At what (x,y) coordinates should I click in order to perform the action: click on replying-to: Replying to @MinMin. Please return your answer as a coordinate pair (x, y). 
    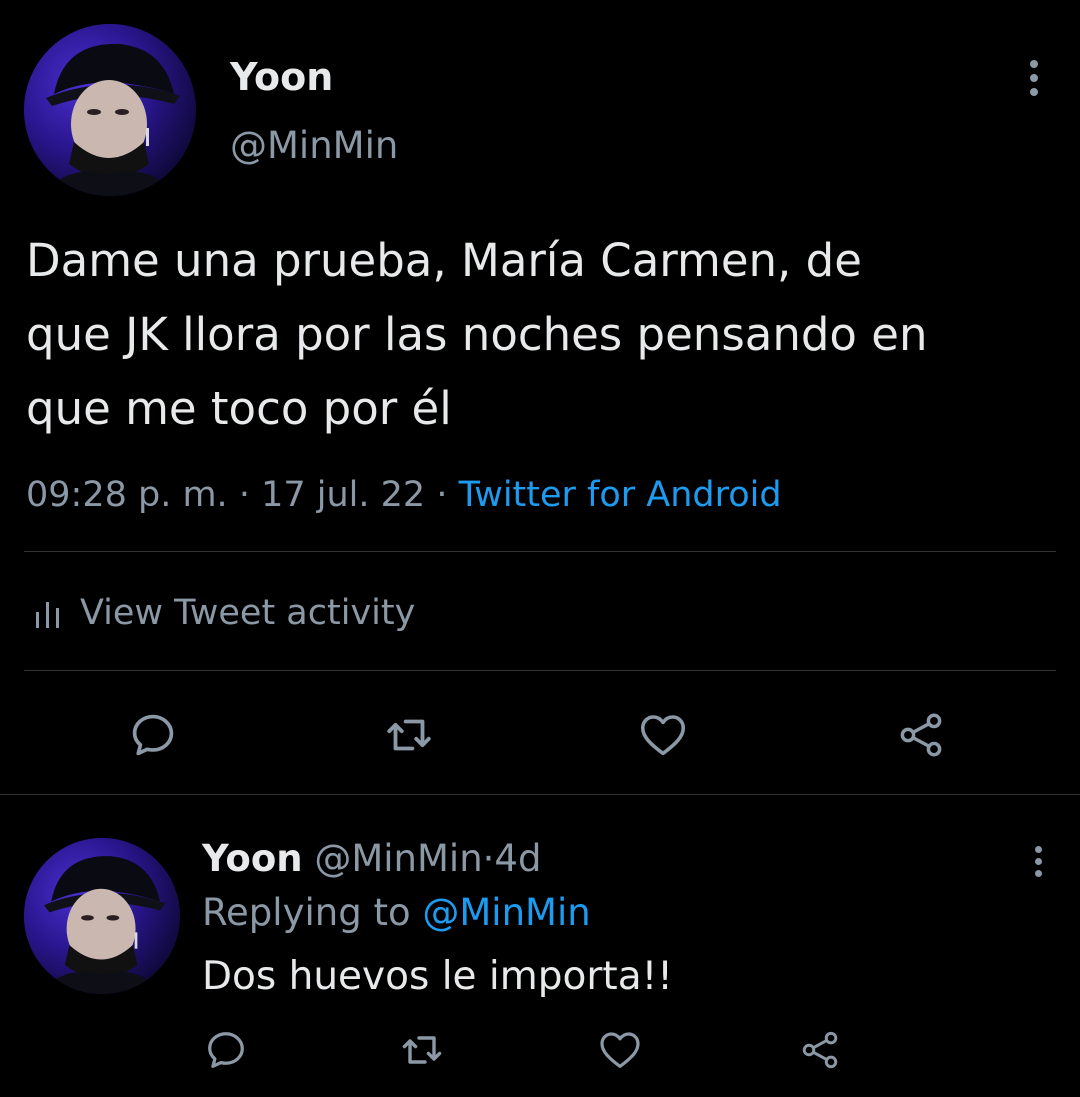
    Looking at the image, I should click on (396, 913).